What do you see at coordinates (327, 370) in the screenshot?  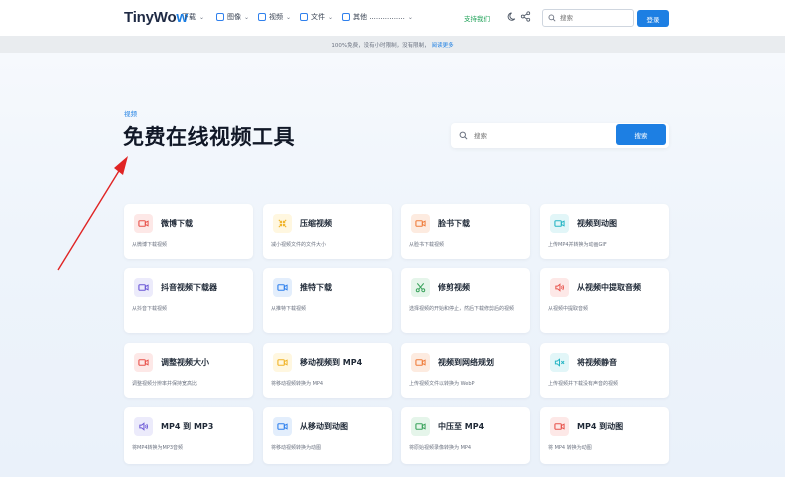 I see `tool-card: 移动视频到 MP4 将移动视频转换为 MP4` at bounding box center [327, 370].